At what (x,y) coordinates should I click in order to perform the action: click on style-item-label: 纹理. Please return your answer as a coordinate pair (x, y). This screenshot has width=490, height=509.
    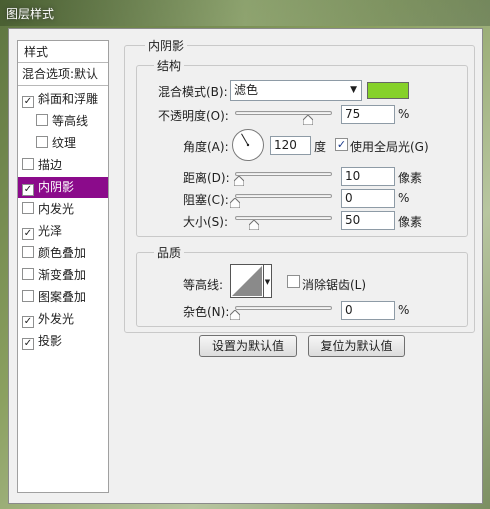
    Looking at the image, I should click on (64, 143).